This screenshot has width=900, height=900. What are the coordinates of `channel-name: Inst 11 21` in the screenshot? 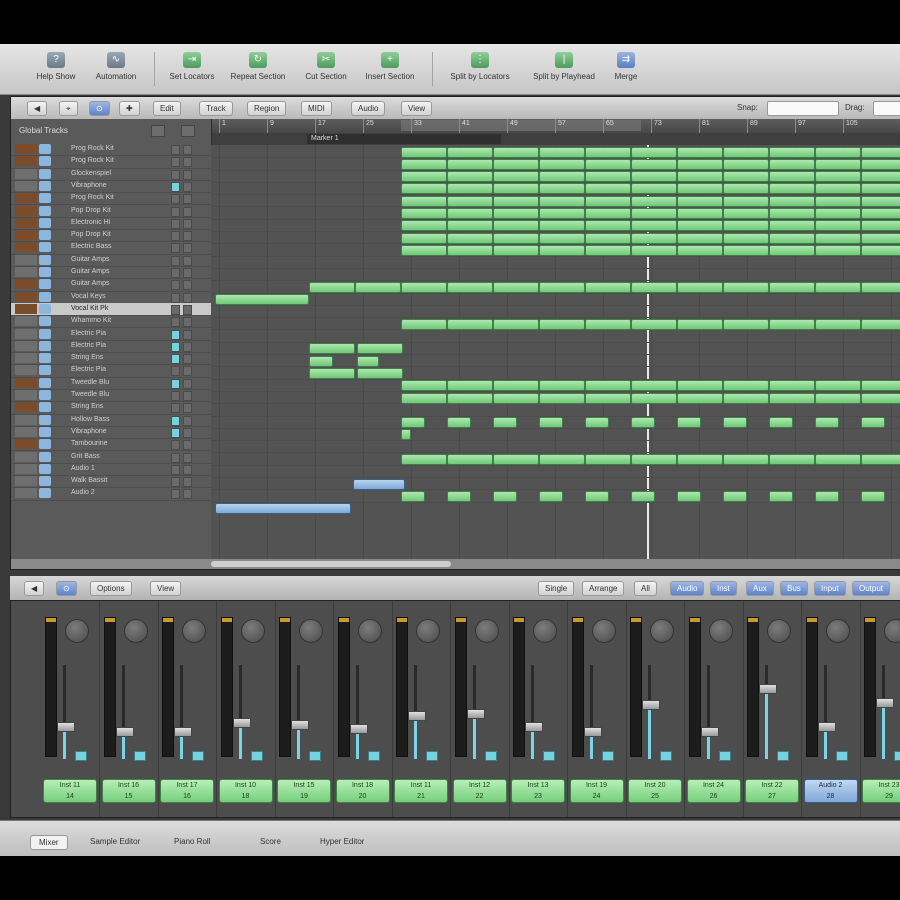 It's located at (421, 791).